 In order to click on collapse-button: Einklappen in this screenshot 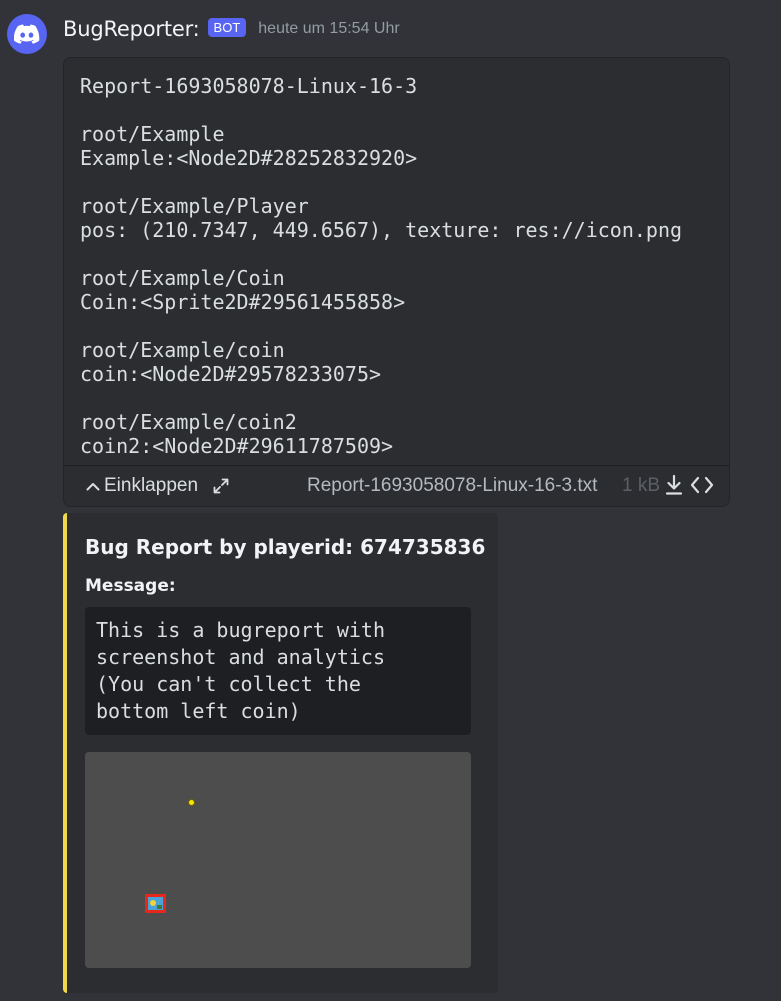, I will do `click(142, 486)`.